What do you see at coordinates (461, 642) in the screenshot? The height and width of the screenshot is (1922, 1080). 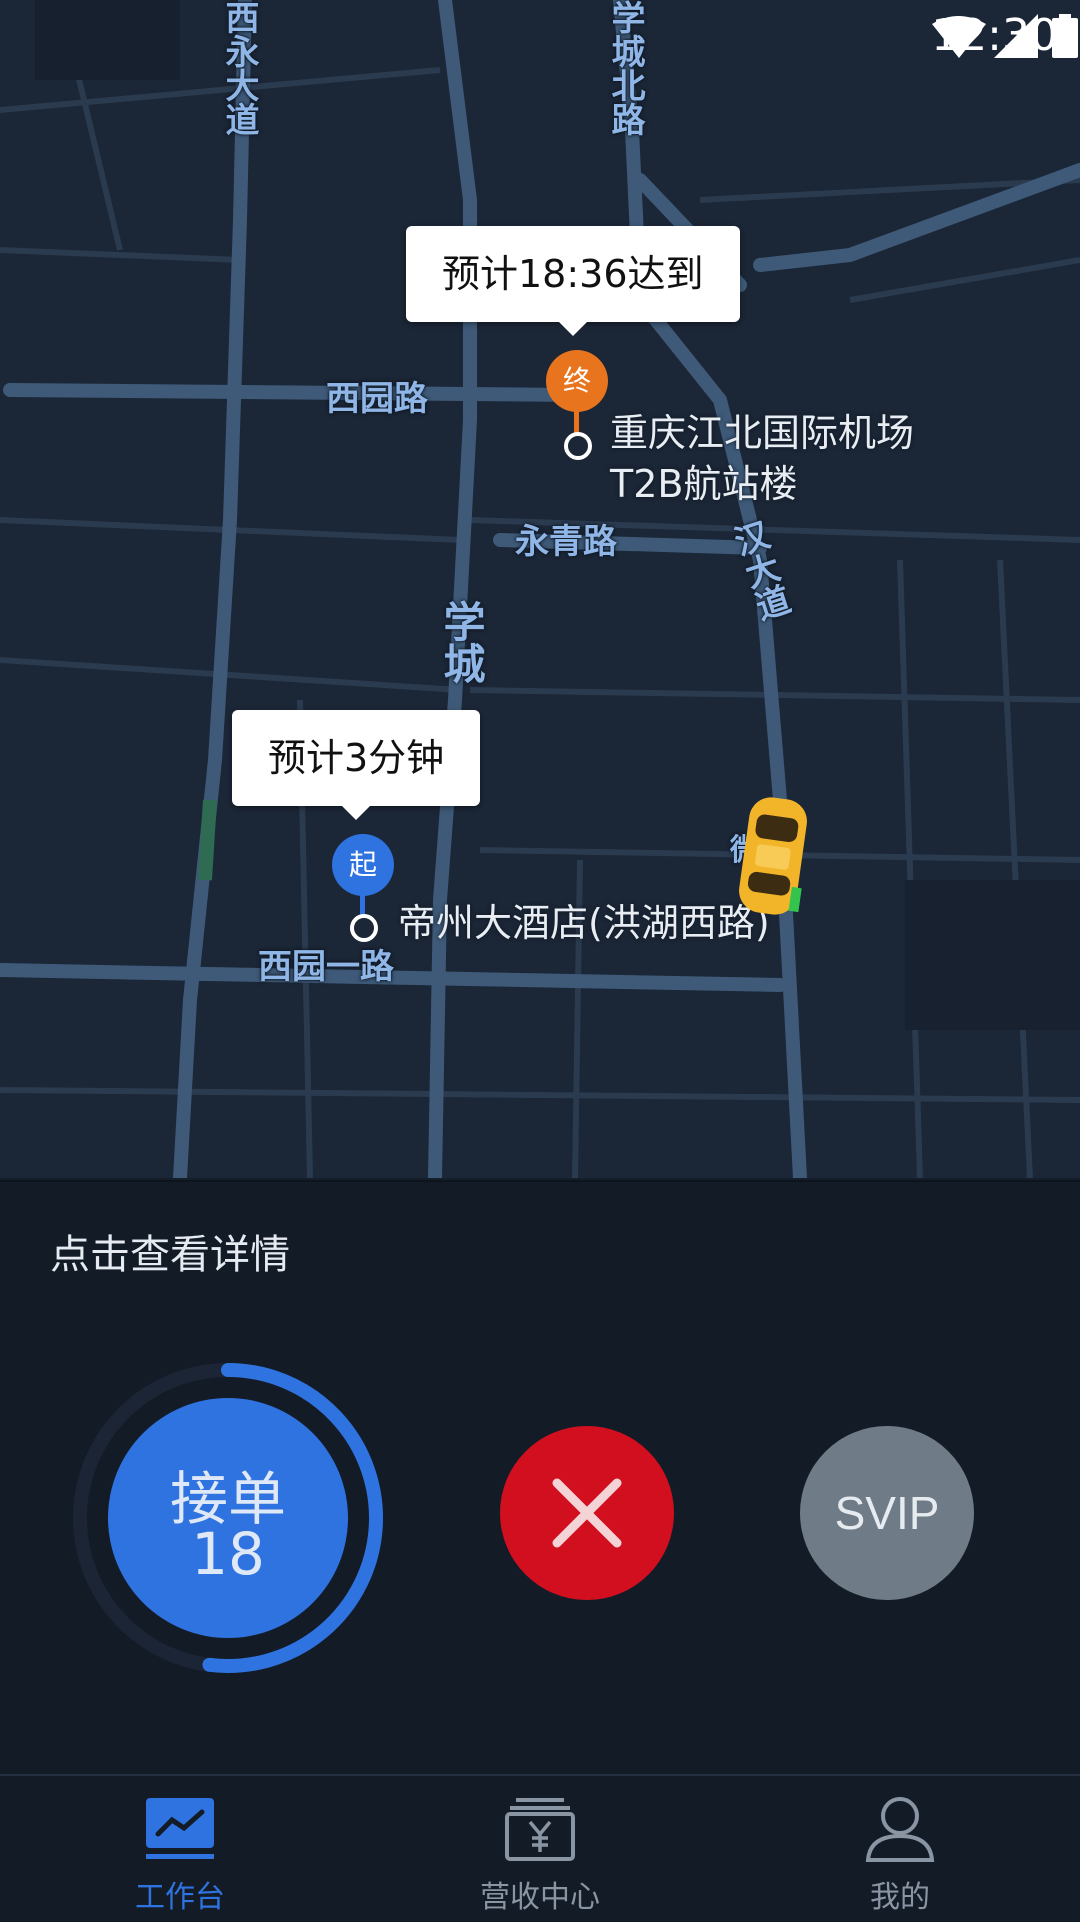 I see `road-label-xuecheng: 学城` at bounding box center [461, 642].